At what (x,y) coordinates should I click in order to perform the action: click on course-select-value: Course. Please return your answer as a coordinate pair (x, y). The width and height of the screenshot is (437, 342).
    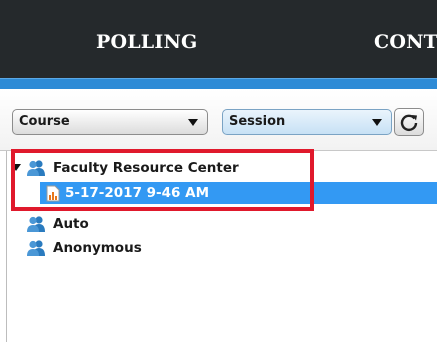
    Looking at the image, I should click on (44, 121).